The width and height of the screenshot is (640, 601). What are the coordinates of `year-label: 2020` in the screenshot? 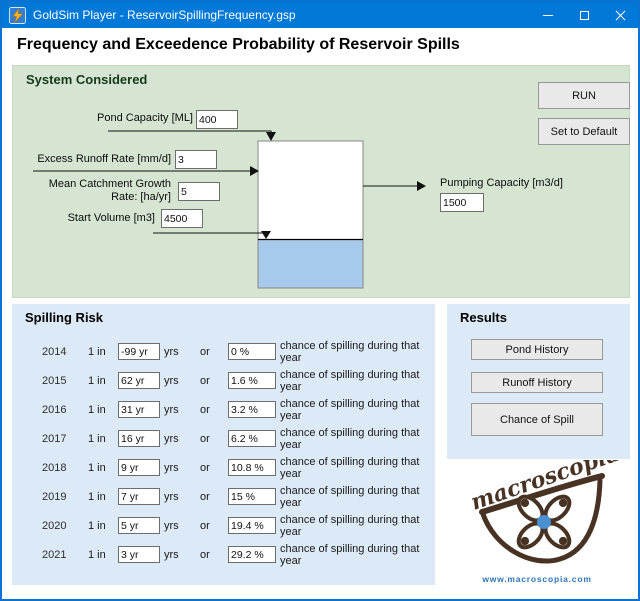 It's located at (54, 525).